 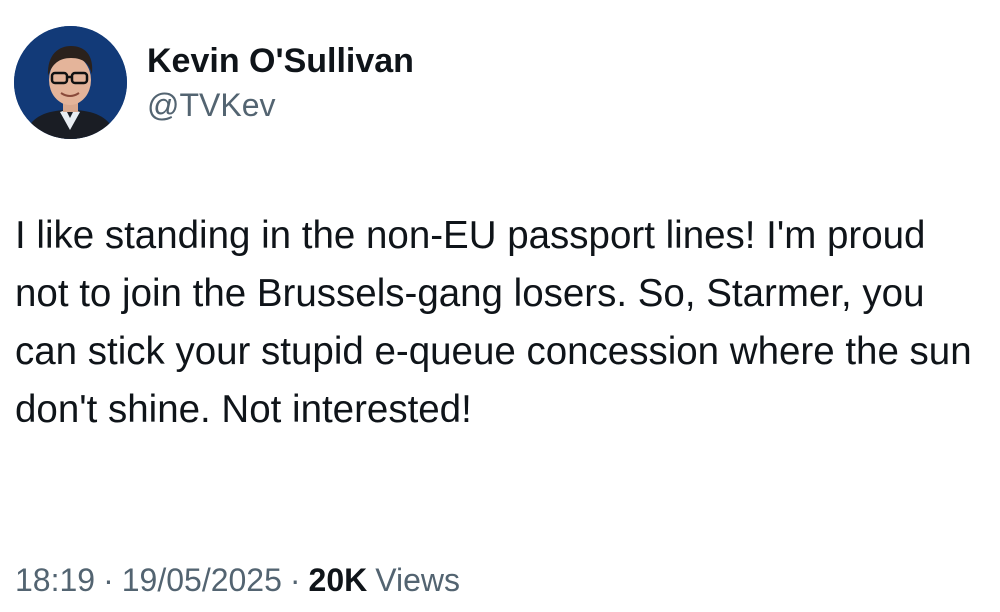 I want to click on tweet-date: 19/05/2025, so click(x=202, y=580).